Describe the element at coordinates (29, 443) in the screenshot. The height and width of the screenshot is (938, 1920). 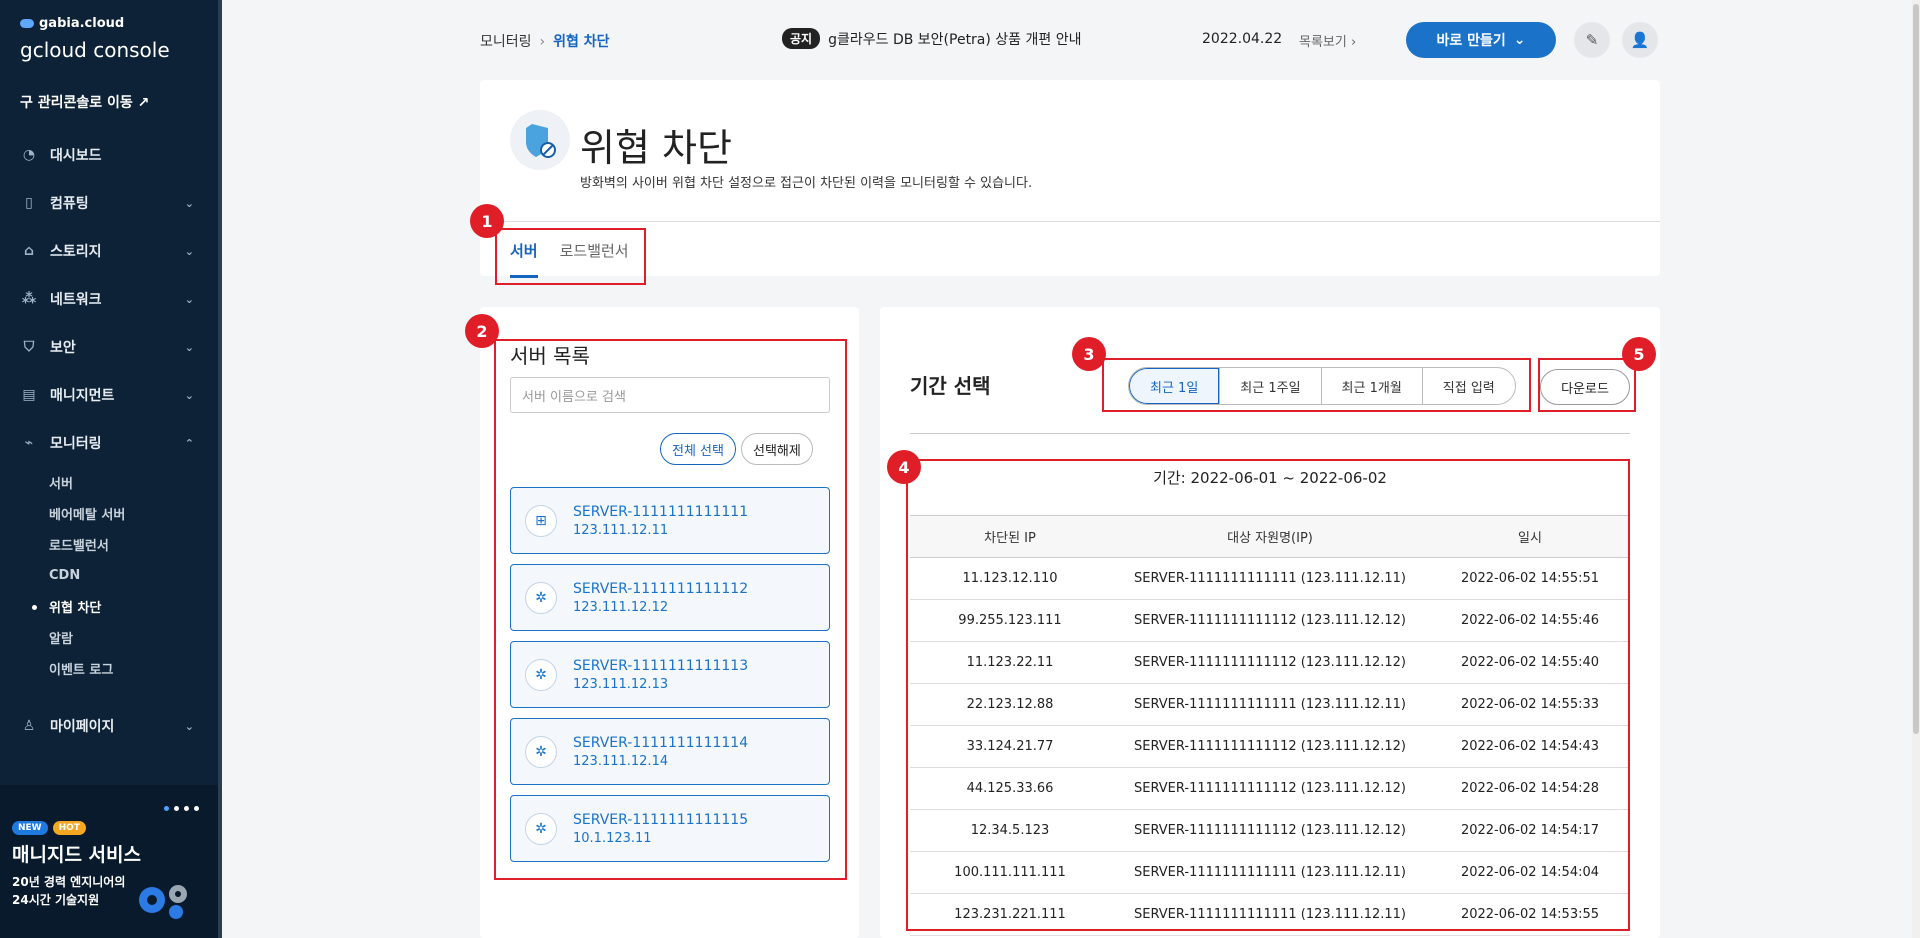
I see `monitoring-icon: ⌁` at that location.